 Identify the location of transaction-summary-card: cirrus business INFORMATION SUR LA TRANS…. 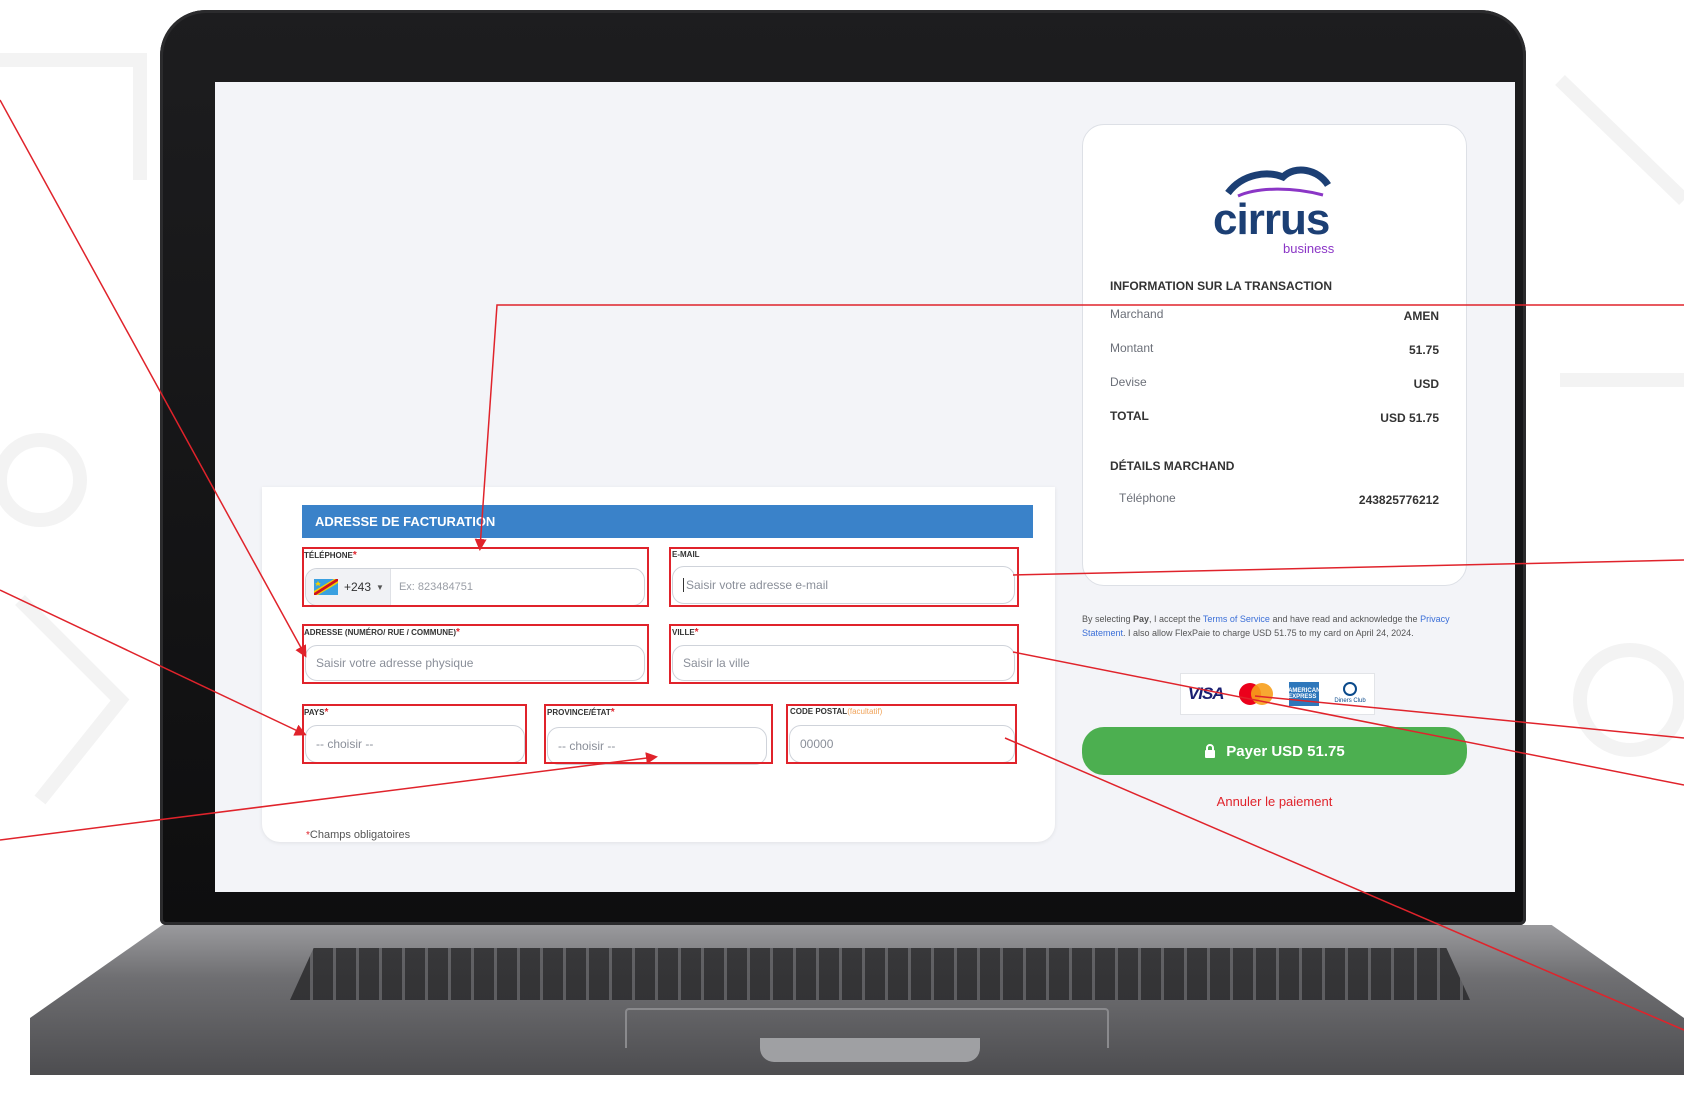
(1274, 355).